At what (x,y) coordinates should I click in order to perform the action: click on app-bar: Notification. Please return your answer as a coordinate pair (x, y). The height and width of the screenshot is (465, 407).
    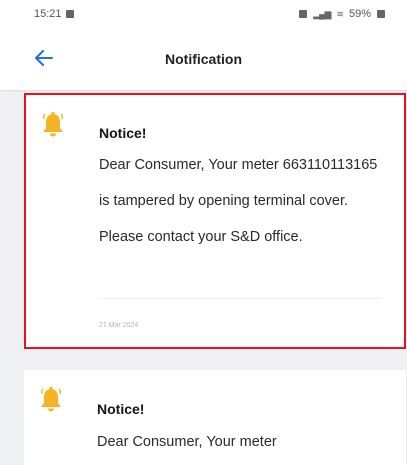
    Looking at the image, I should click on (203, 59).